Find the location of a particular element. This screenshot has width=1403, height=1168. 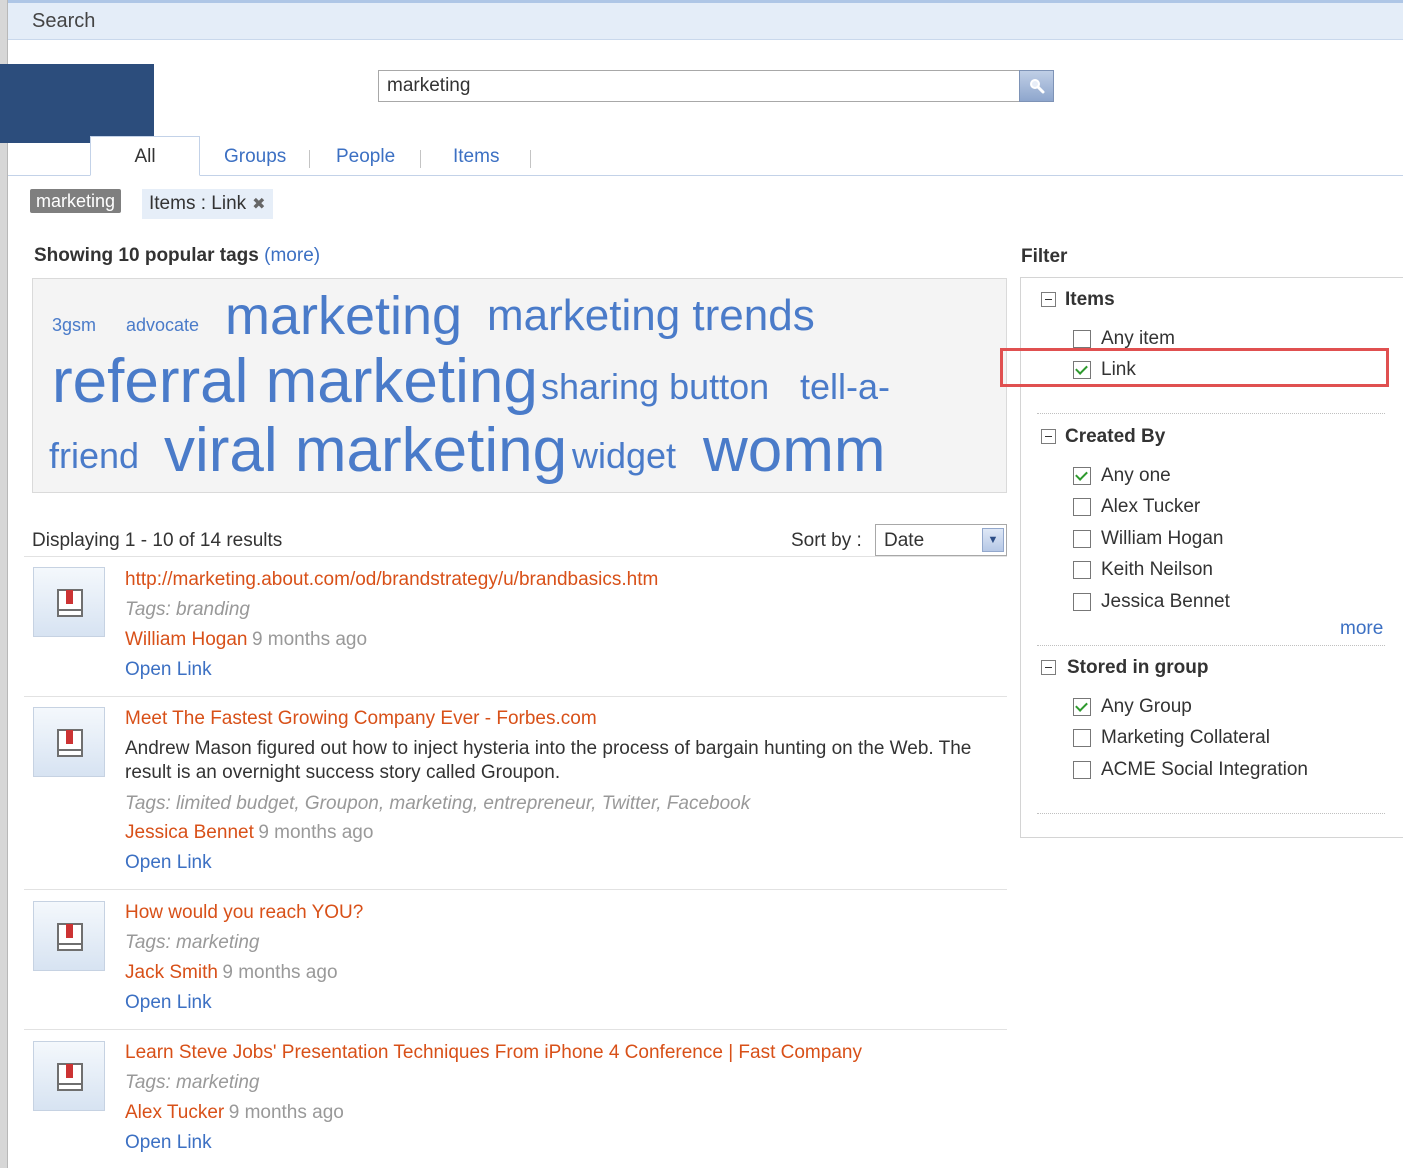

sort-value: Date is located at coordinates (904, 540).